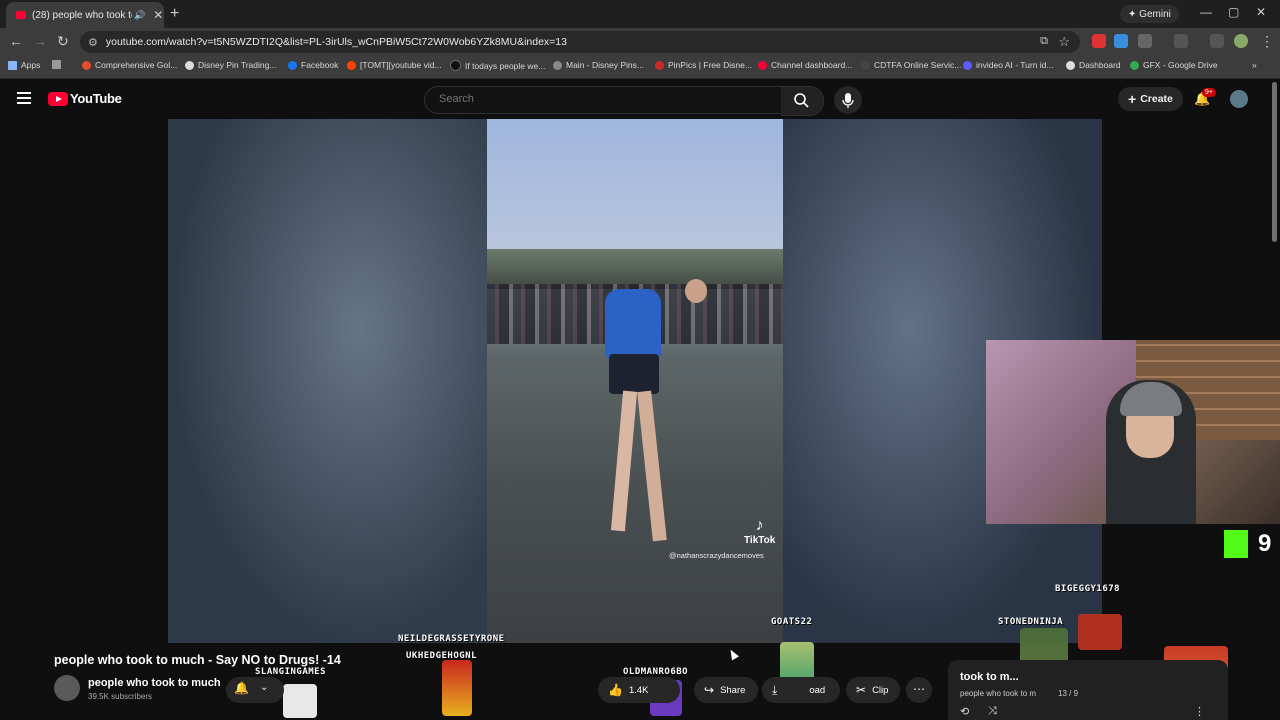  I want to click on new-tab-button: +, so click(174, 14).